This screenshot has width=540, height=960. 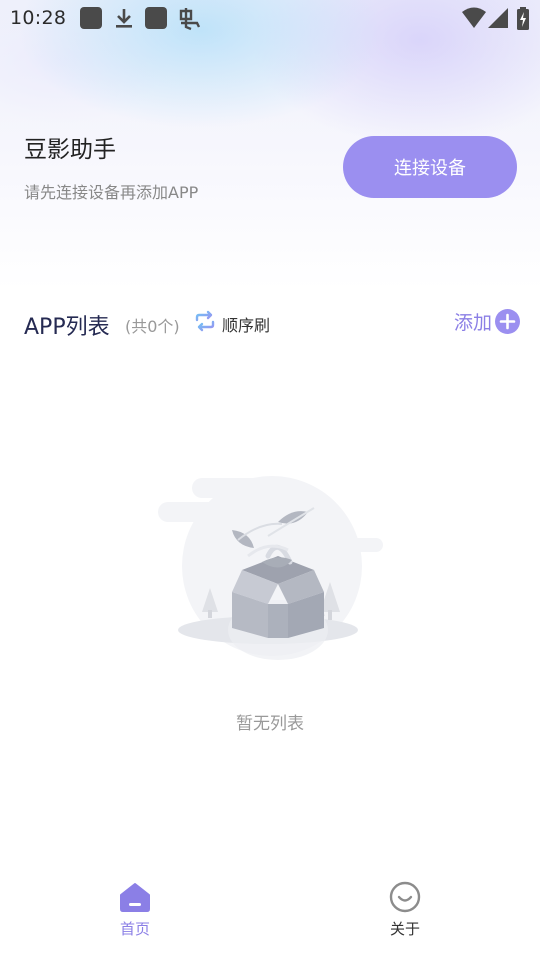 I want to click on smile-icon, so click(x=405, y=897).